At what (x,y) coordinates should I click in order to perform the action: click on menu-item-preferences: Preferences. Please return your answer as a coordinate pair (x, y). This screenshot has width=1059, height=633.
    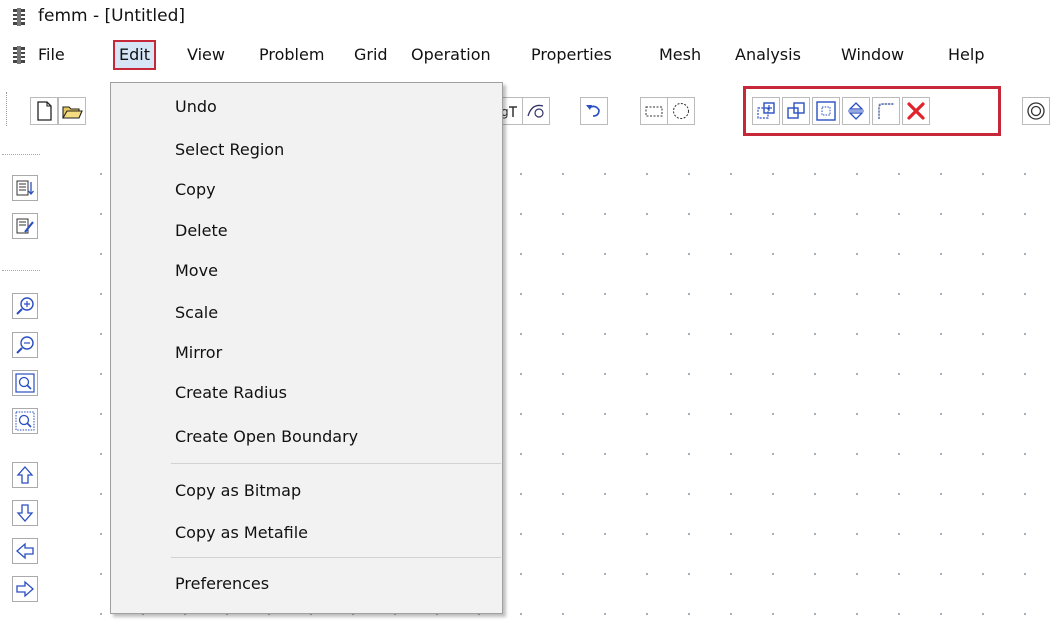
    Looking at the image, I should click on (222, 584).